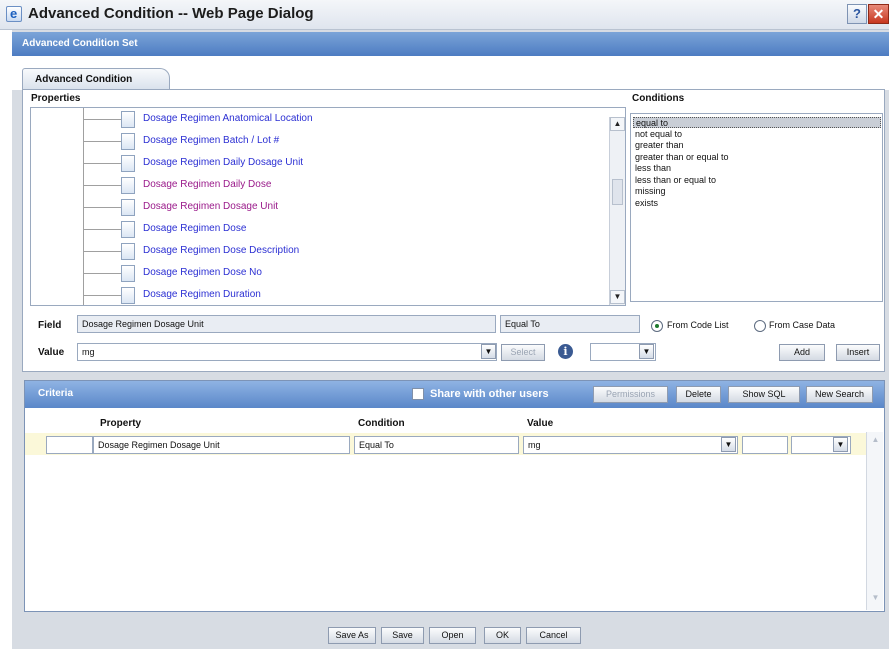 The image size is (889, 649). What do you see at coordinates (221, 250) in the screenshot?
I see `tree-item-label: Dosage Regimen Dose Description` at bounding box center [221, 250].